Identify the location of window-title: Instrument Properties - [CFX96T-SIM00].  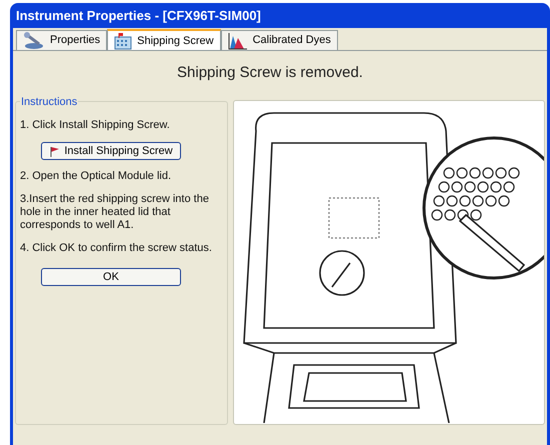
(138, 15).